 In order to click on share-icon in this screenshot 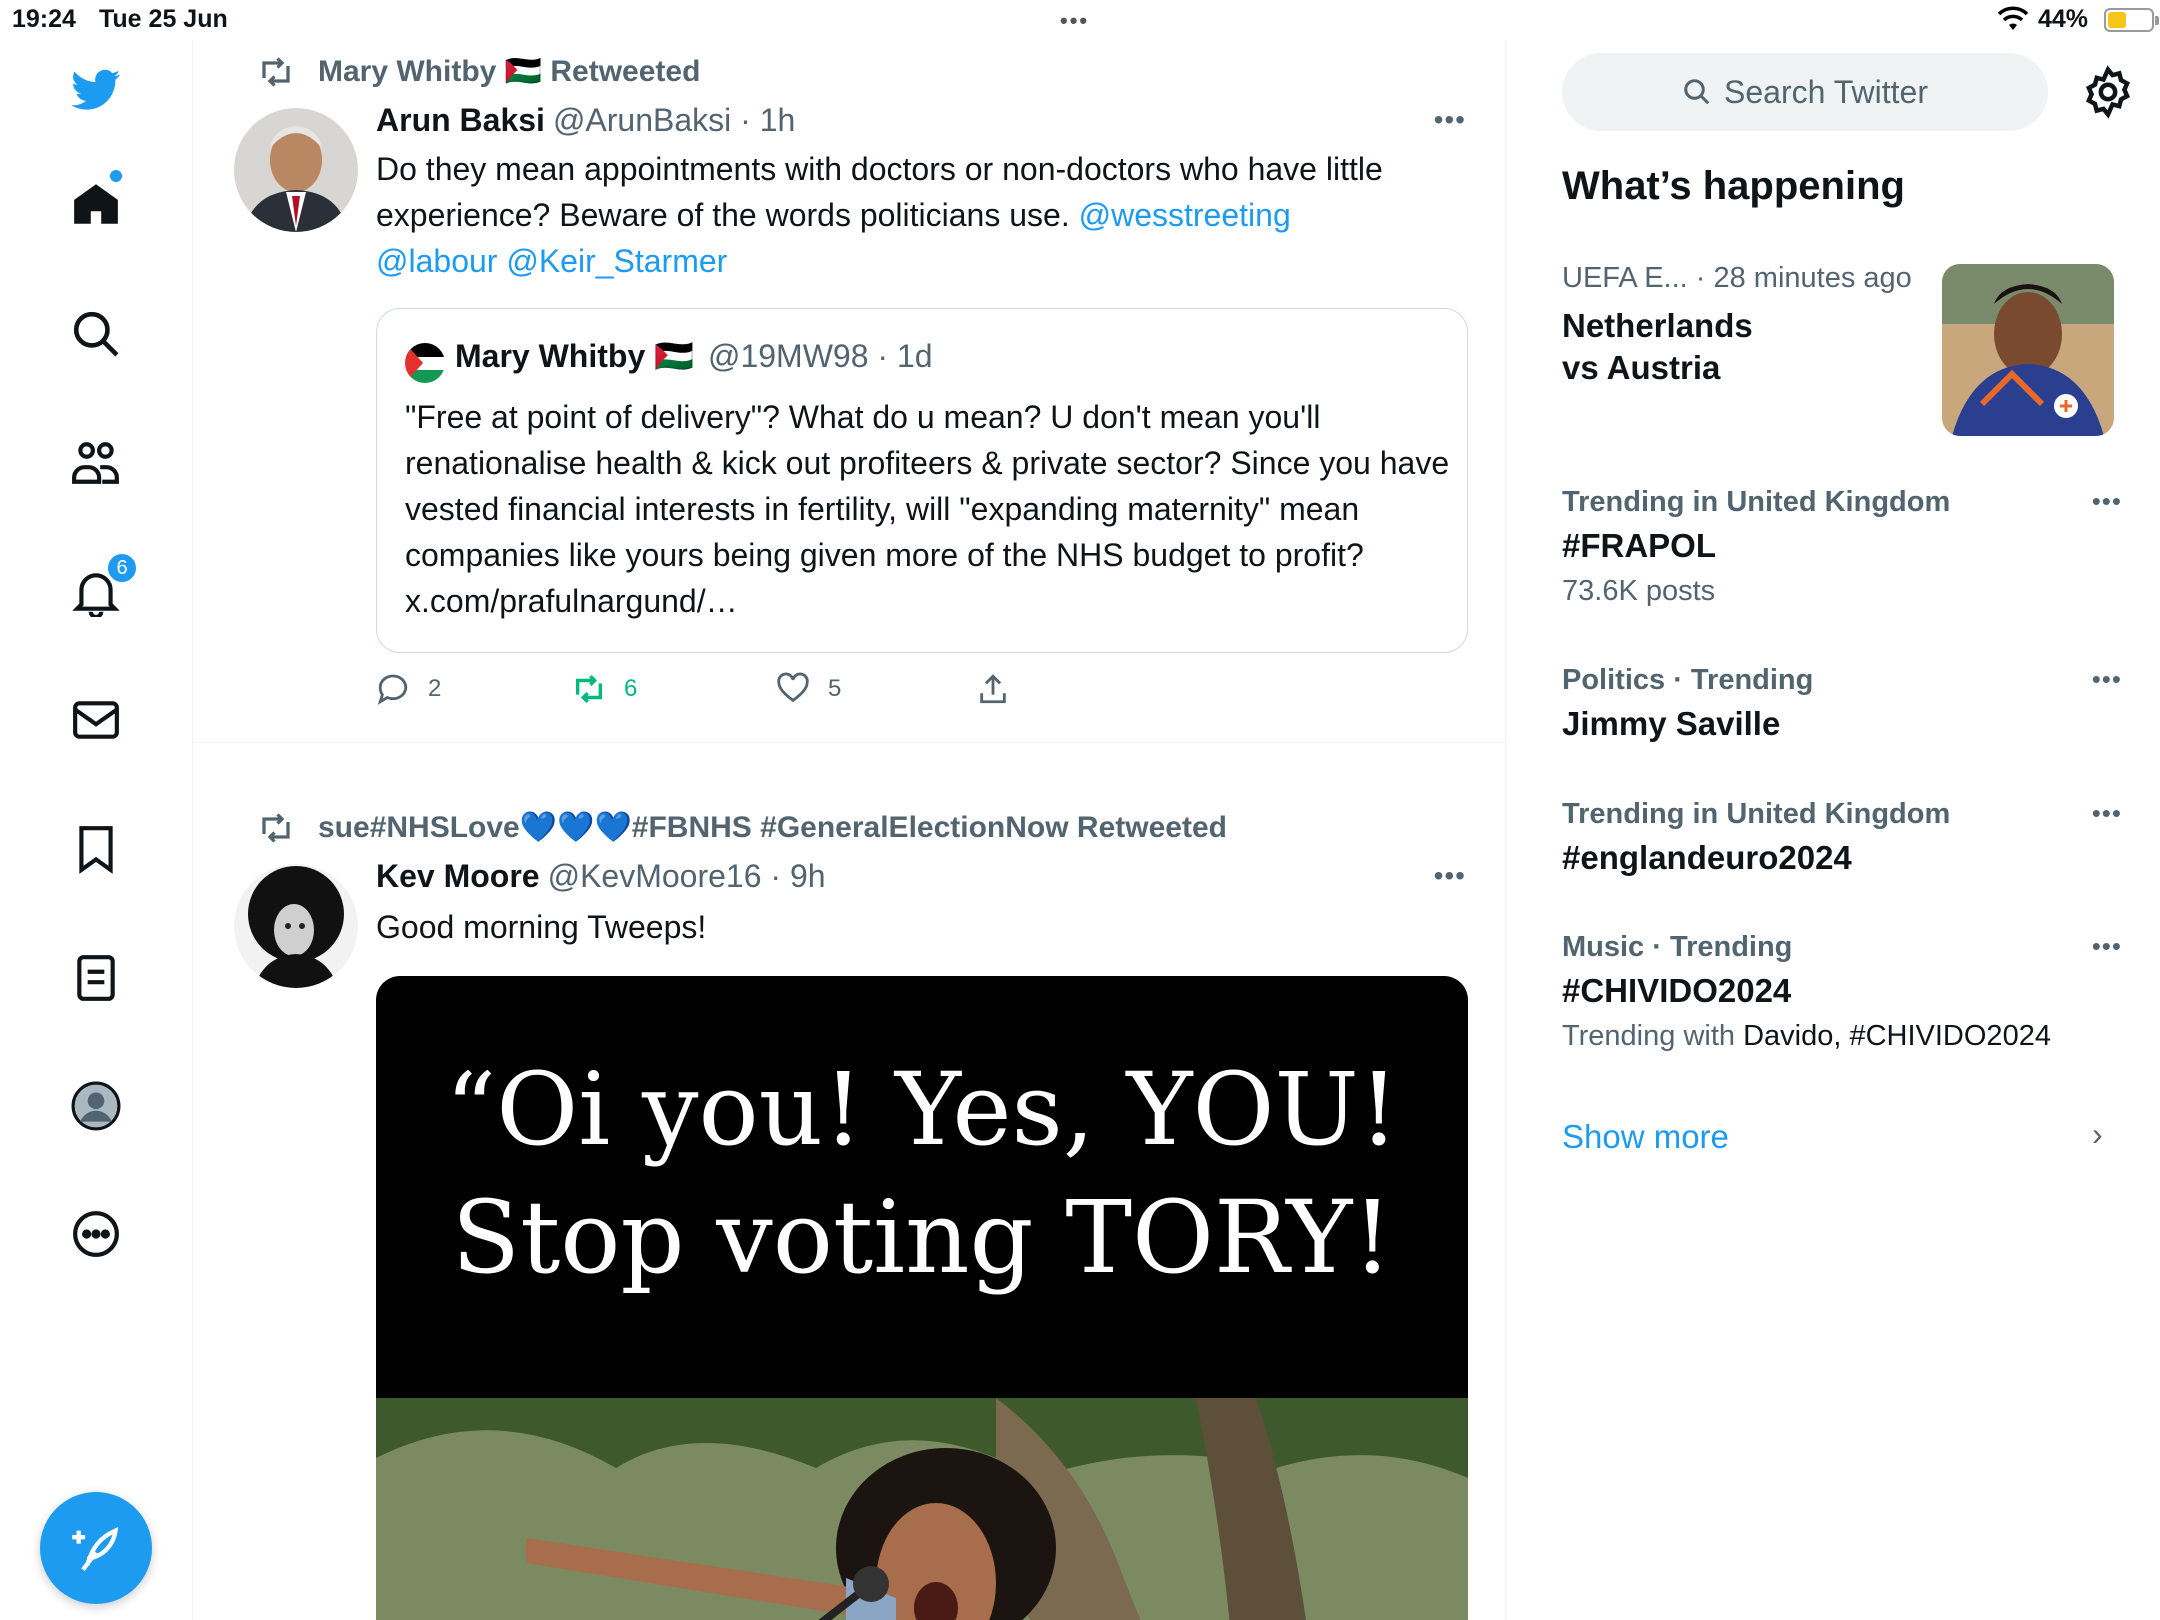, I will do `click(993, 689)`.